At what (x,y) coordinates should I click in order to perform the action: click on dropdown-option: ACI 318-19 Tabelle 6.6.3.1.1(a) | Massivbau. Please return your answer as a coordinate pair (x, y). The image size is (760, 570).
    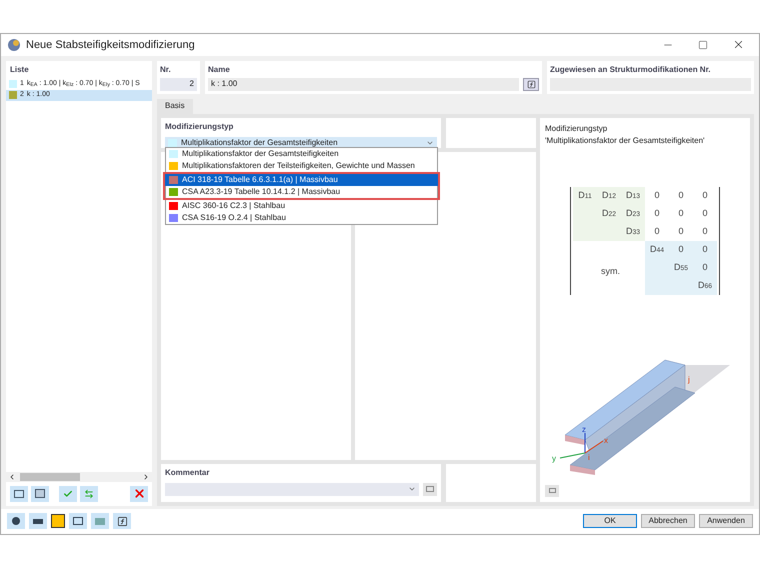
    Looking at the image, I should click on (301, 179).